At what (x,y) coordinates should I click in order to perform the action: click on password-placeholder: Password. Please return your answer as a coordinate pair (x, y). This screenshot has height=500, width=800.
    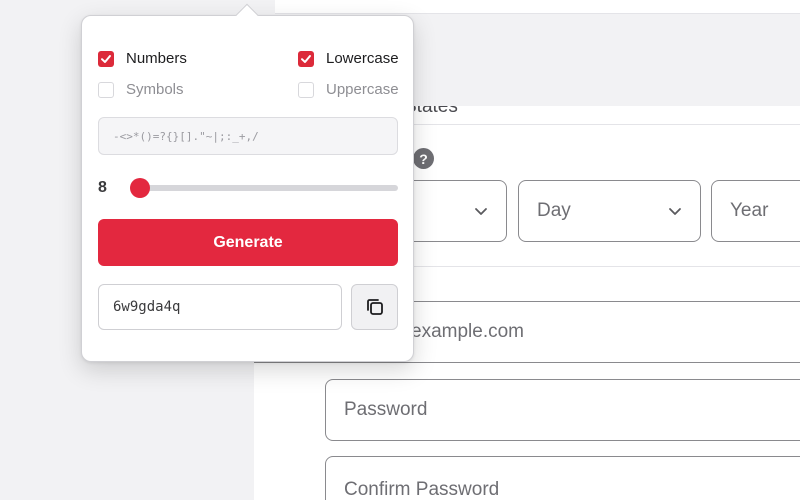
    Looking at the image, I should click on (386, 409).